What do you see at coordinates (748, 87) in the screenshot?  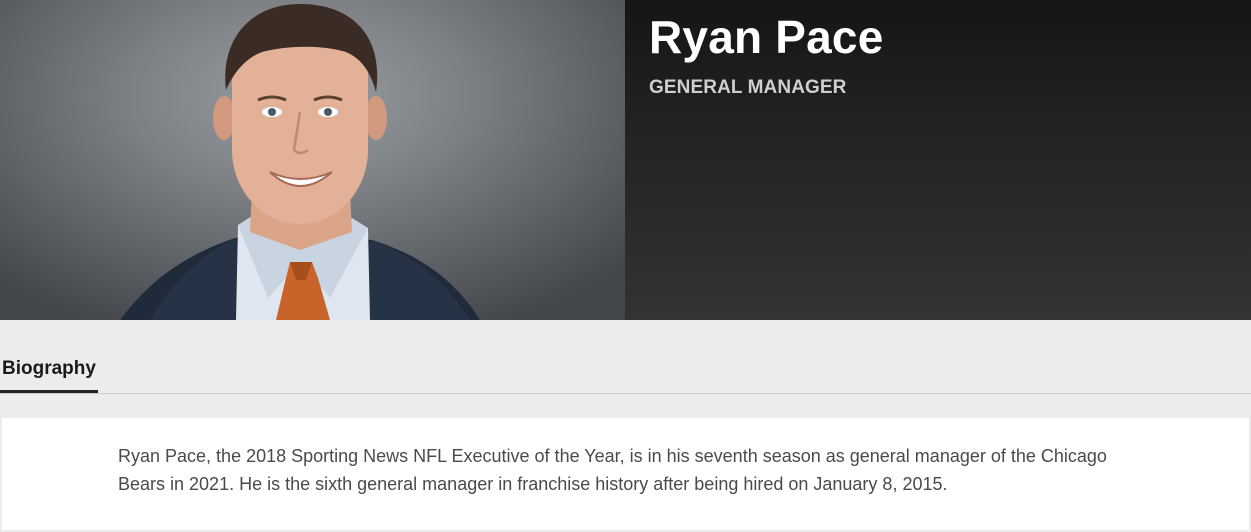 I see `profile-role: GENERAL MANAGER` at bounding box center [748, 87].